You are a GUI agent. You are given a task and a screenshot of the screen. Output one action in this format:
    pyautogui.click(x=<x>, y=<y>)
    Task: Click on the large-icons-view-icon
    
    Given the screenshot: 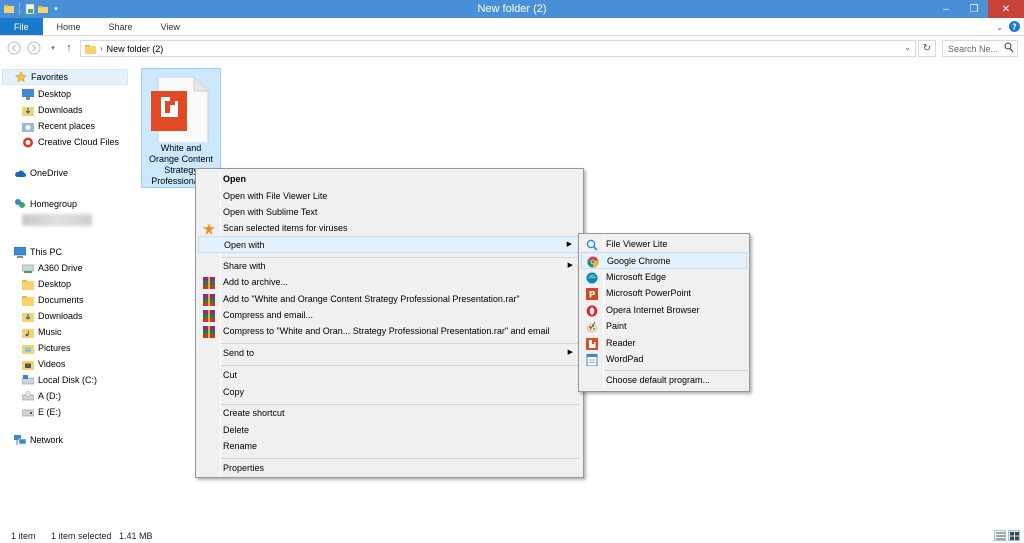 What is the action you would take?
    pyautogui.click(x=1014, y=535)
    